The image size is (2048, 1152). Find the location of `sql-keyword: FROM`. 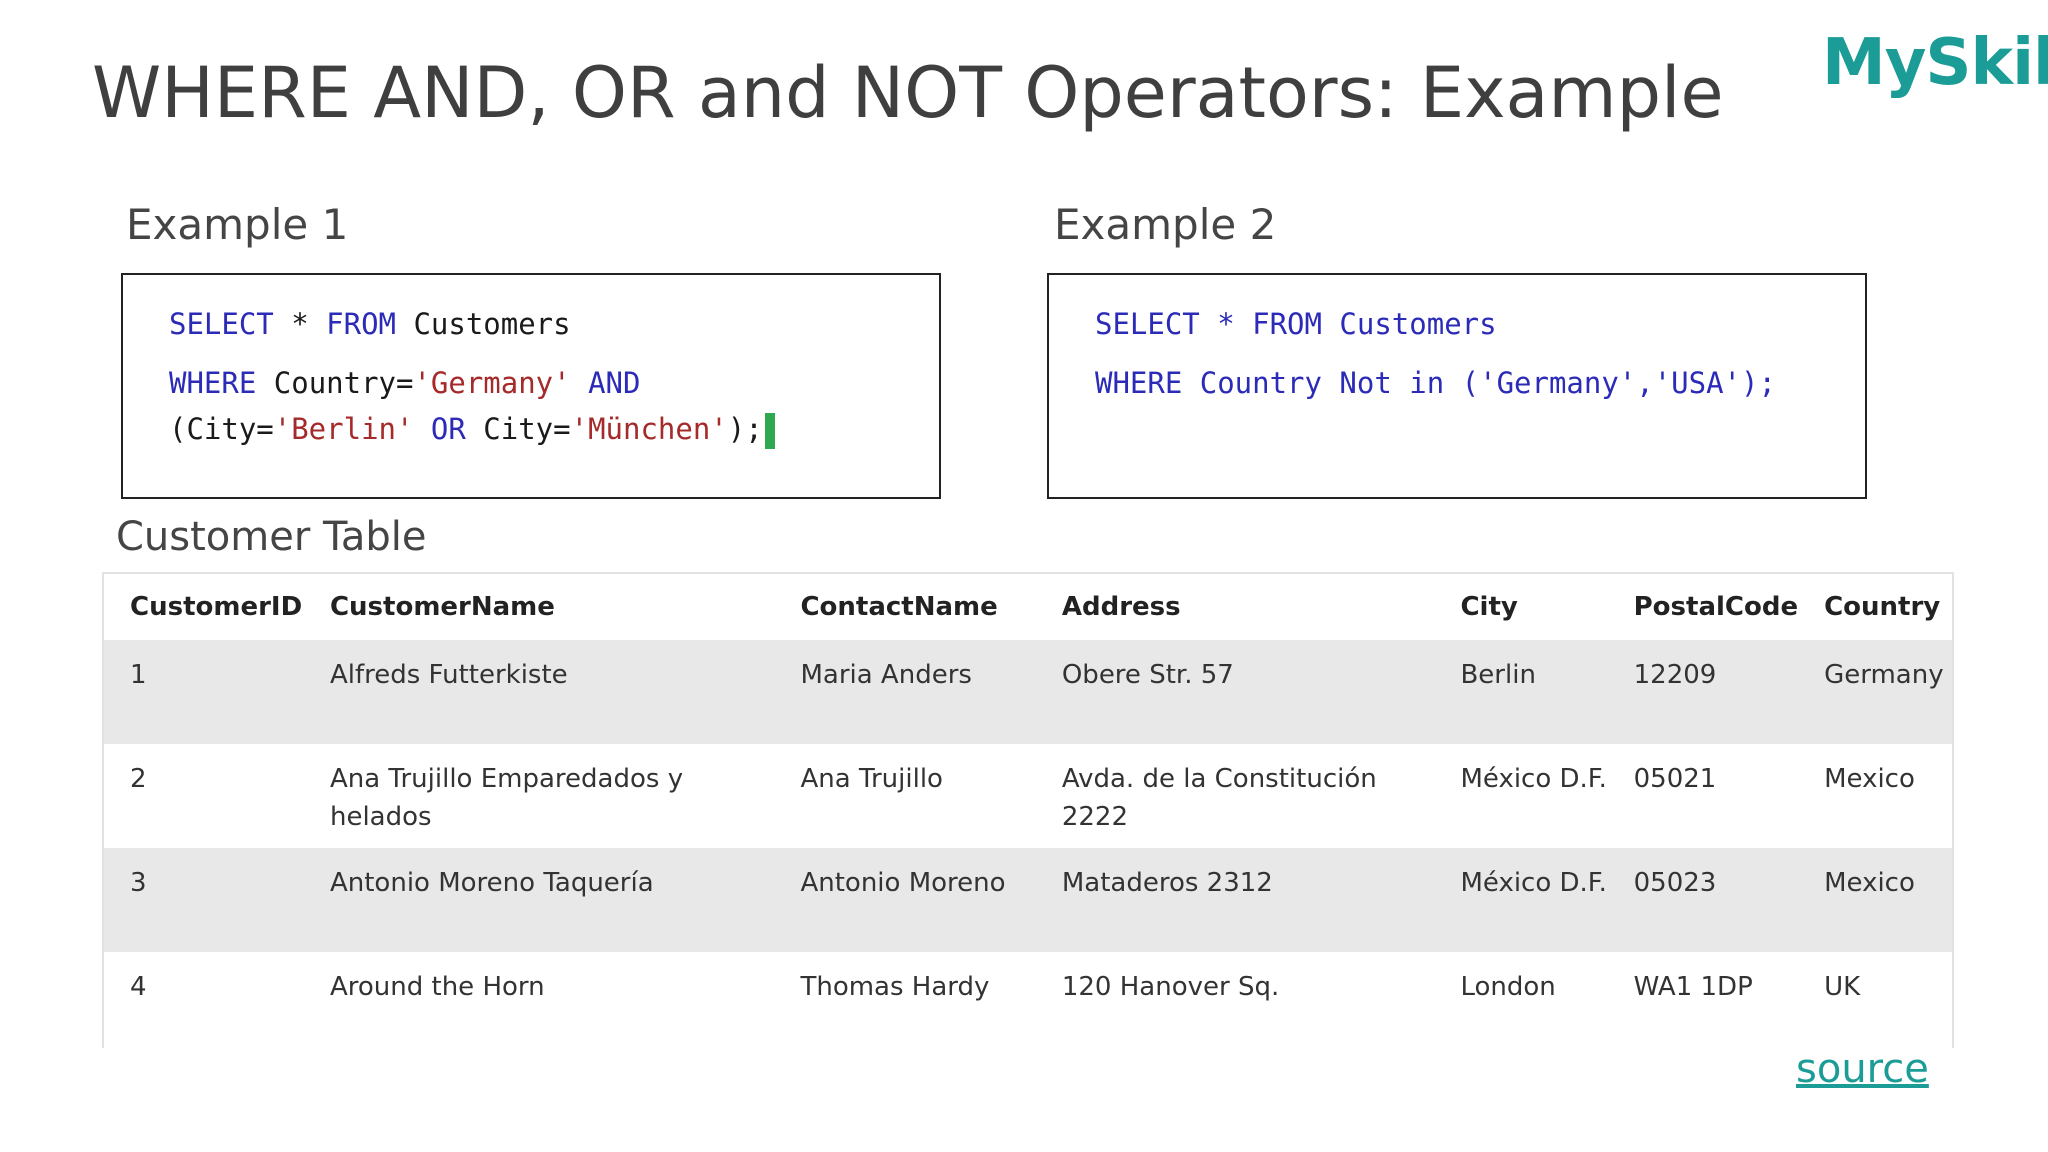

sql-keyword: FROM is located at coordinates (361, 324).